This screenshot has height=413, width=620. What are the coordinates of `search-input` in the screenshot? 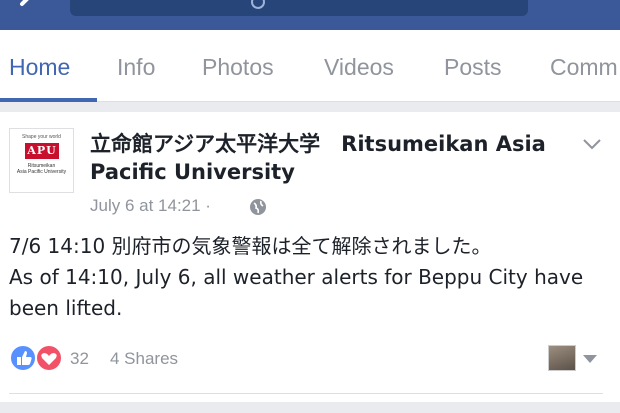 It's located at (299, 8).